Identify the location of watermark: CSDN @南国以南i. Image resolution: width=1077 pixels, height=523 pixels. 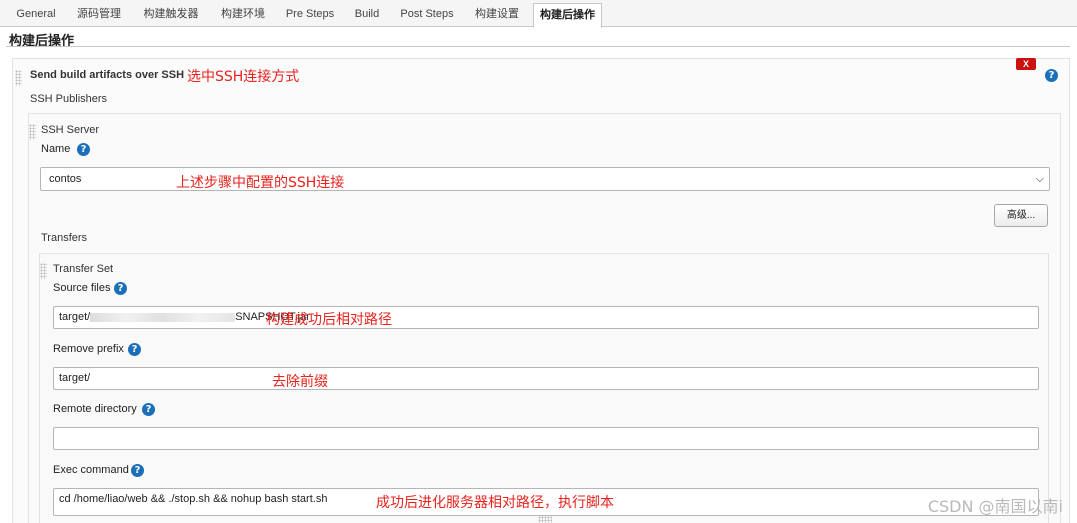
(995, 506).